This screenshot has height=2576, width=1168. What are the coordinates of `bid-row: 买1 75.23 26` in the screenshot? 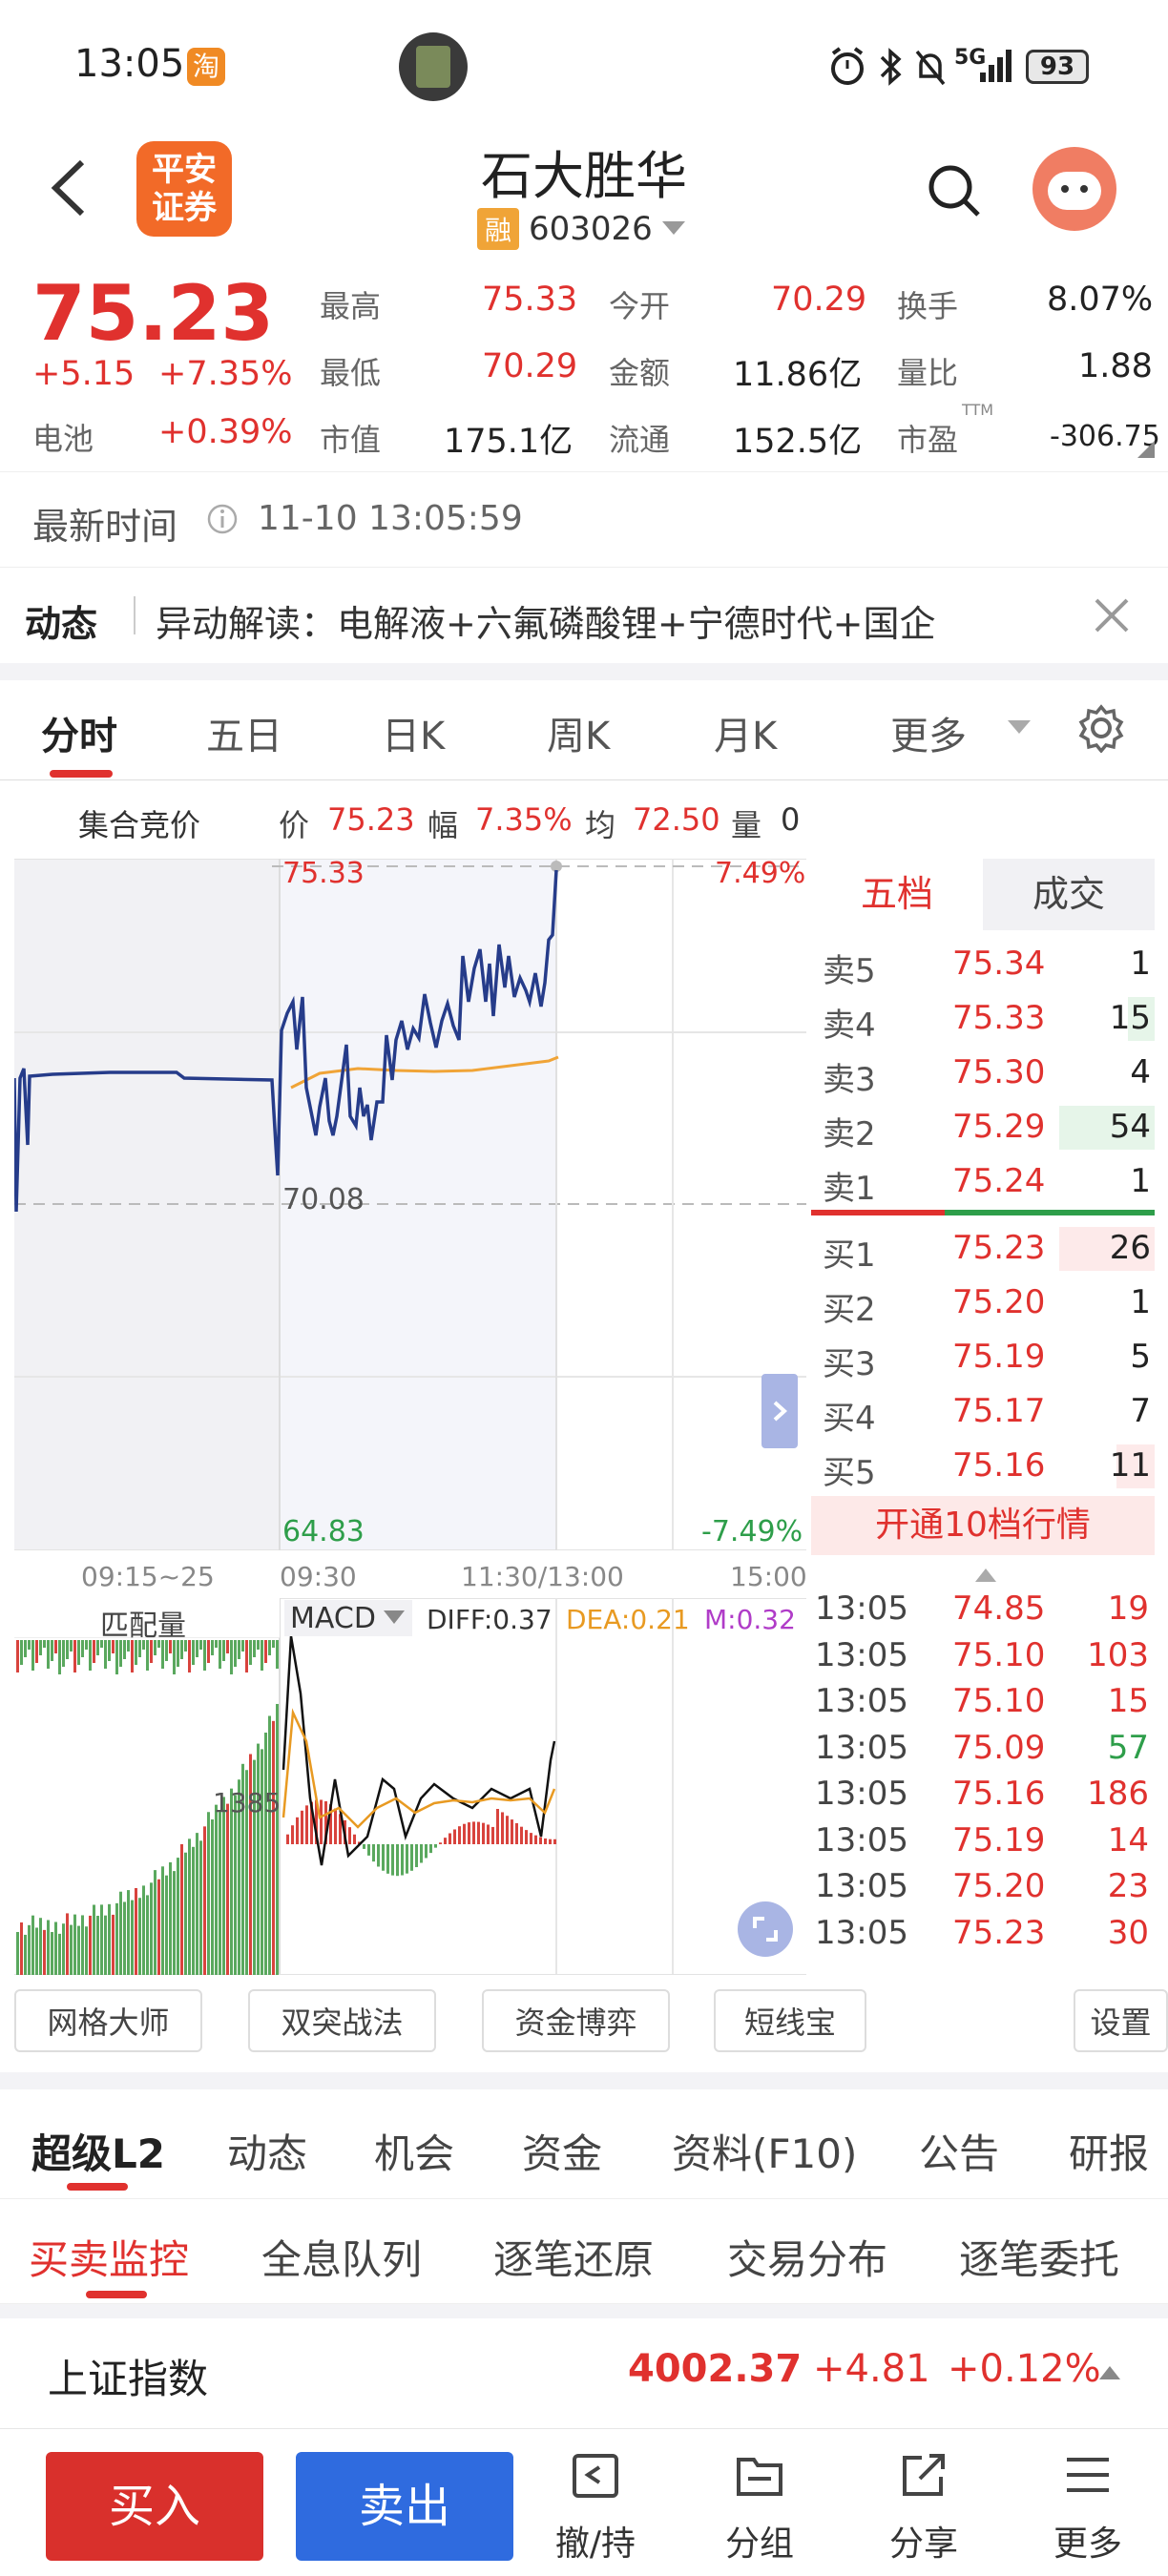 It's located at (983, 1248).